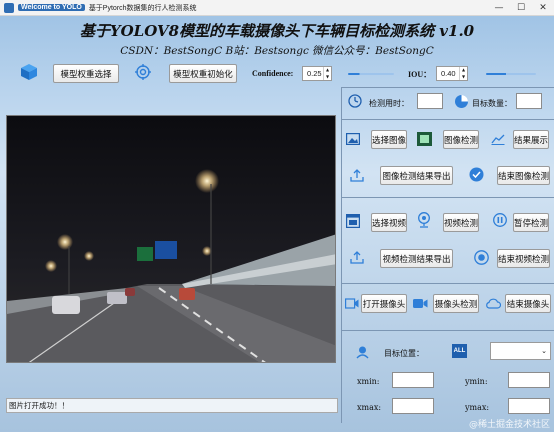  I want to click on detect-time-label: 检测用时：, so click(389, 103).